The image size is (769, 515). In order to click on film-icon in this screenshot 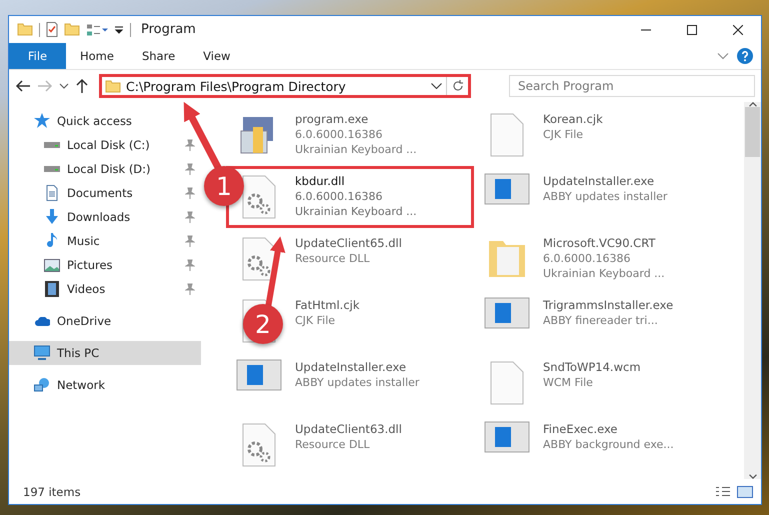, I will do `click(52, 289)`.